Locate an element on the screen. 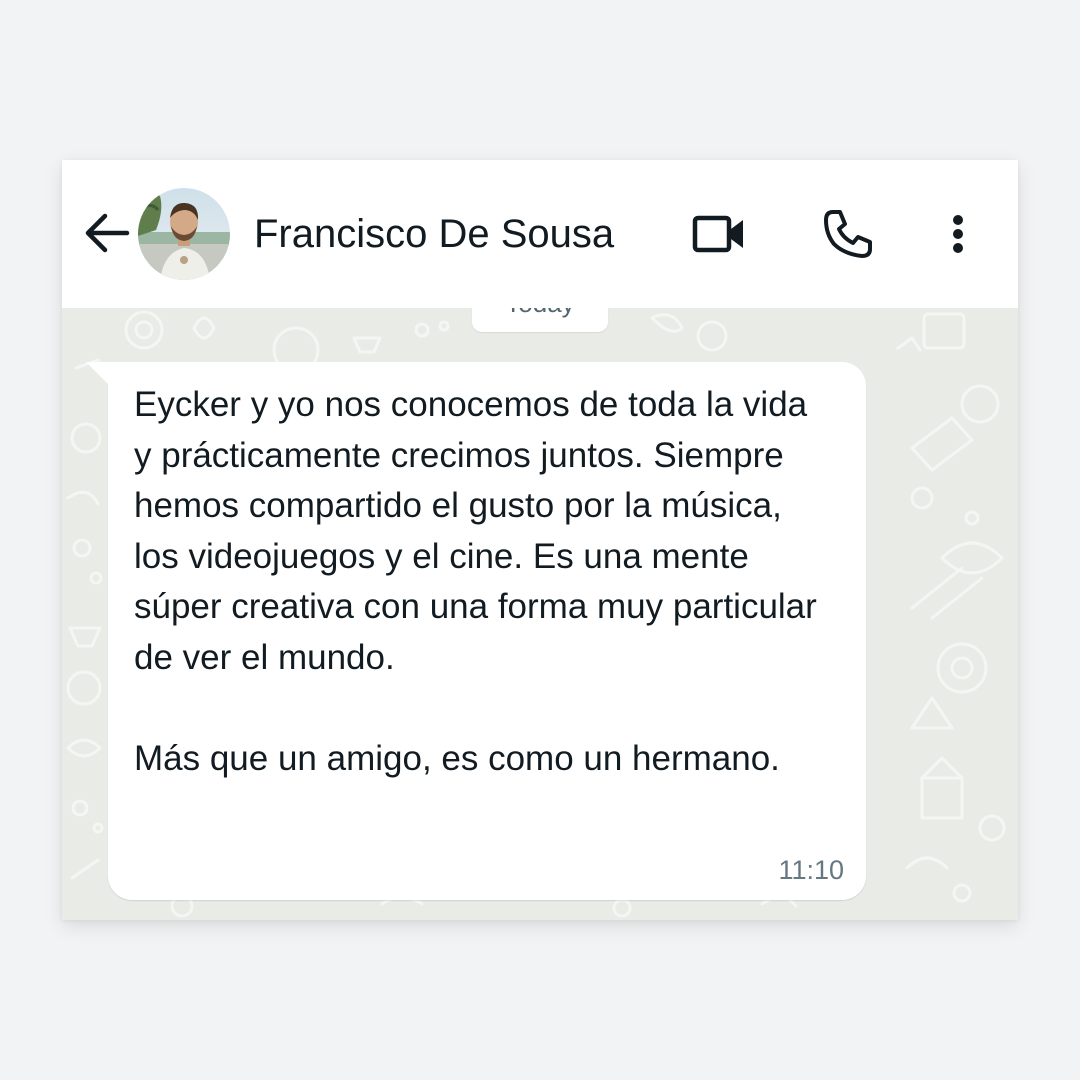  voice-call-button is located at coordinates (848, 234).